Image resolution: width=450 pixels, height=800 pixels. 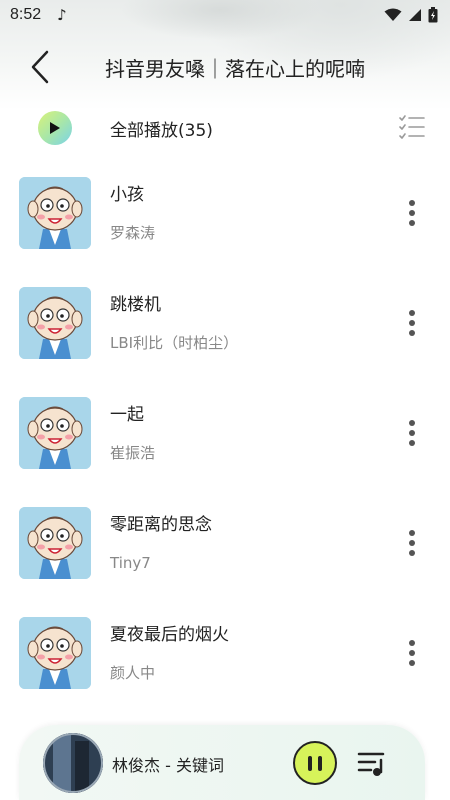 I want to click on top-nav: 抖音男友嗓｜落在心上的呢喃, so click(x=225, y=67).